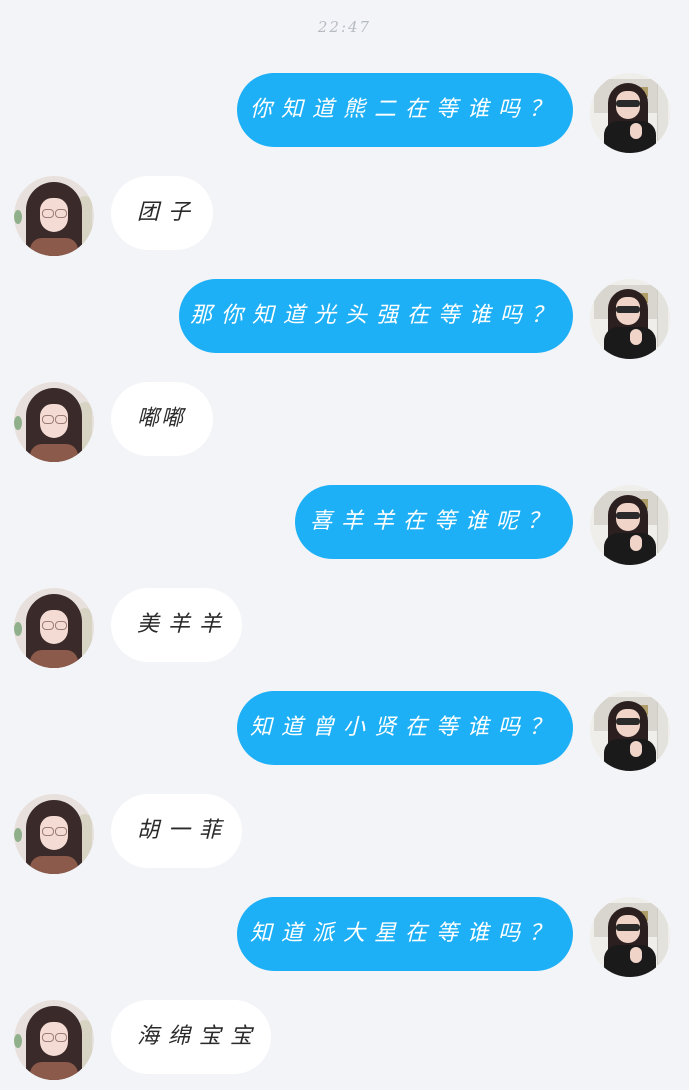  What do you see at coordinates (344, 217) in the screenshot?
I see `message-row: 团子` at bounding box center [344, 217].